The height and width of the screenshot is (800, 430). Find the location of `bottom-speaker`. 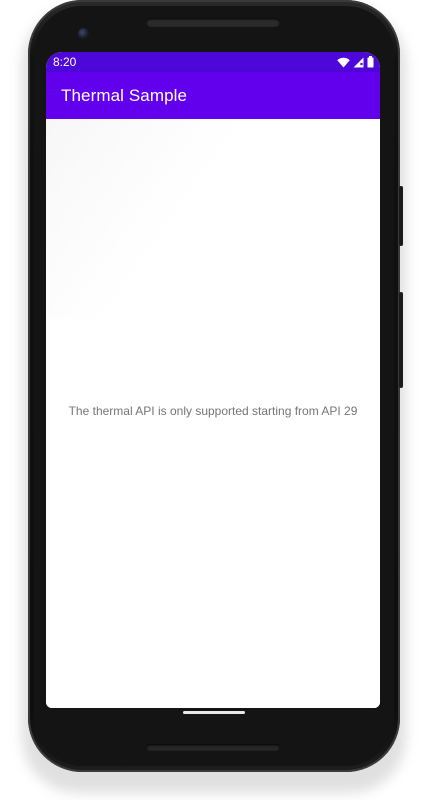

bottom-speaker is located at coordinates (213, 747).